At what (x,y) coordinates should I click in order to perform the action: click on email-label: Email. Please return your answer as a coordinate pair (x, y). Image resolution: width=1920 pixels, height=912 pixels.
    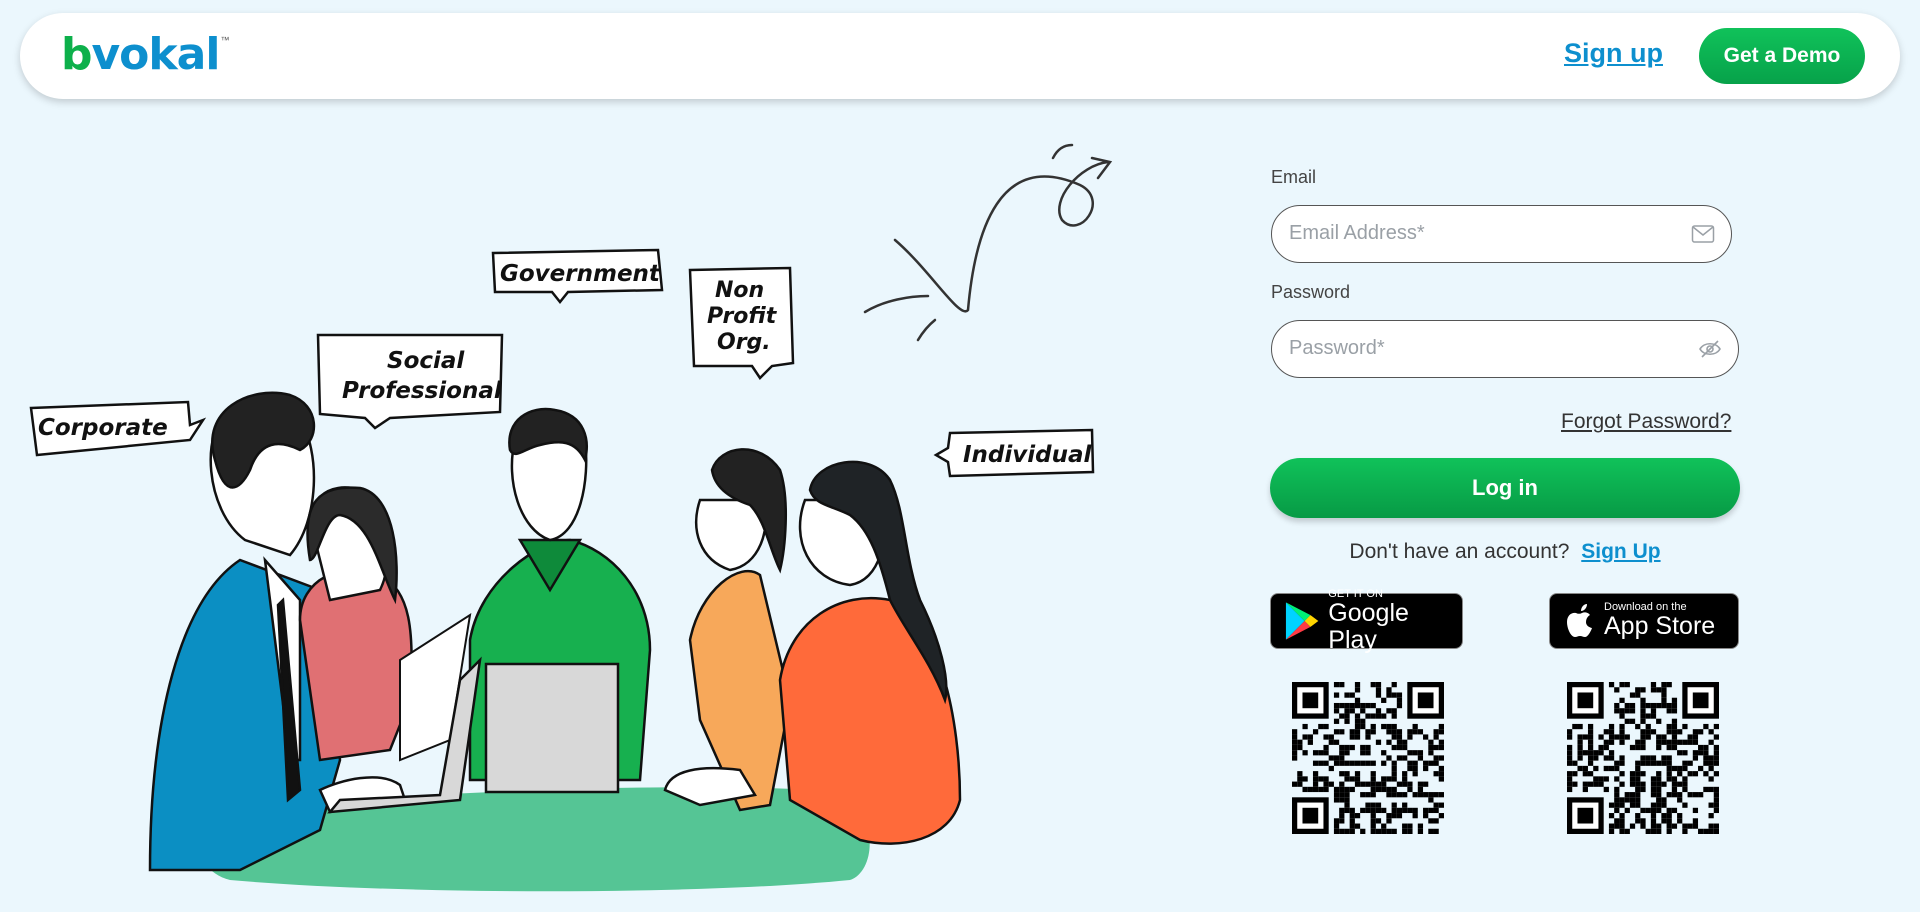
    Looking at the image, I should click on (1294, 177).